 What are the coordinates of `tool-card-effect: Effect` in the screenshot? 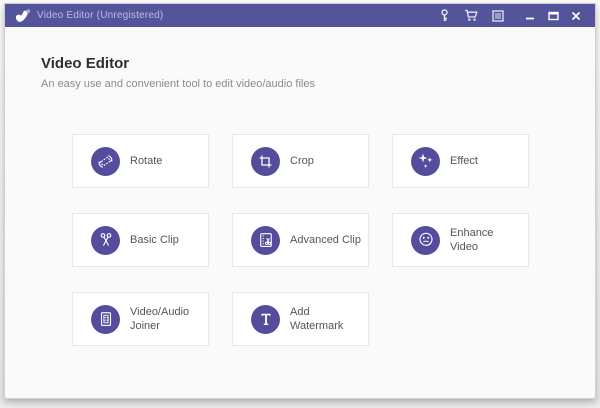 It's located at (460, 161).